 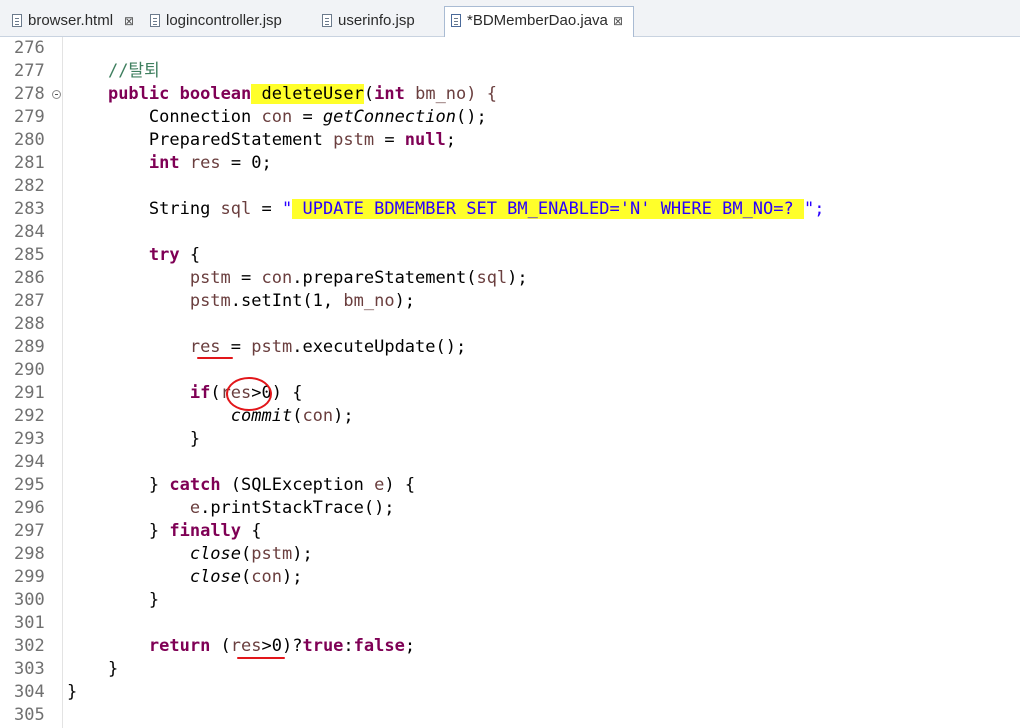 I want to click on code-line: if(res>0) {, so click(x=246, y=393).